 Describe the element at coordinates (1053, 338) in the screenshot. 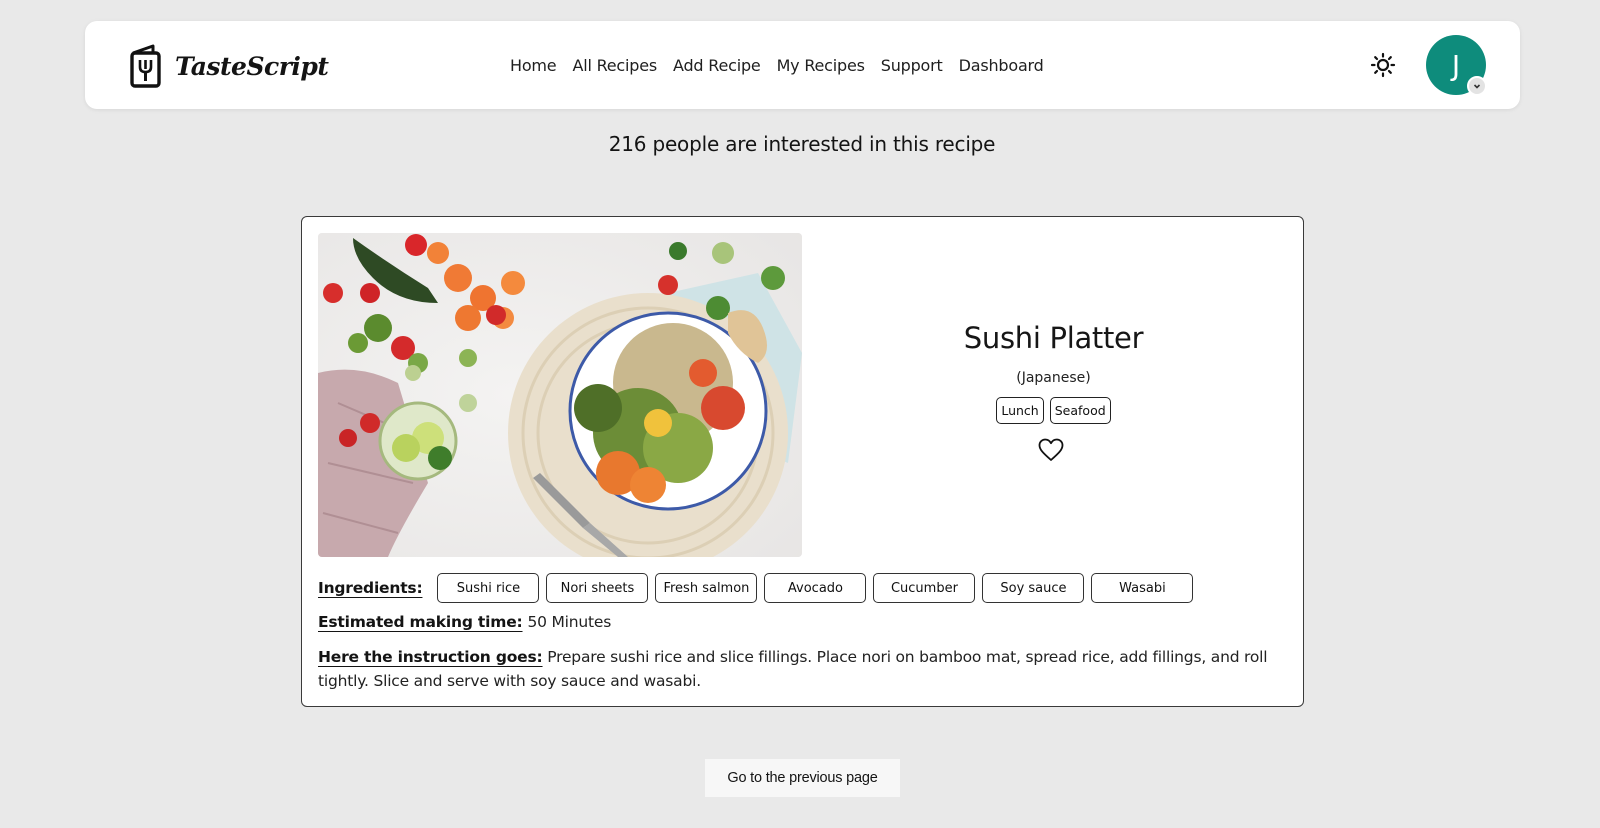

I see `recipe-title: Sushi Platter` at that location.